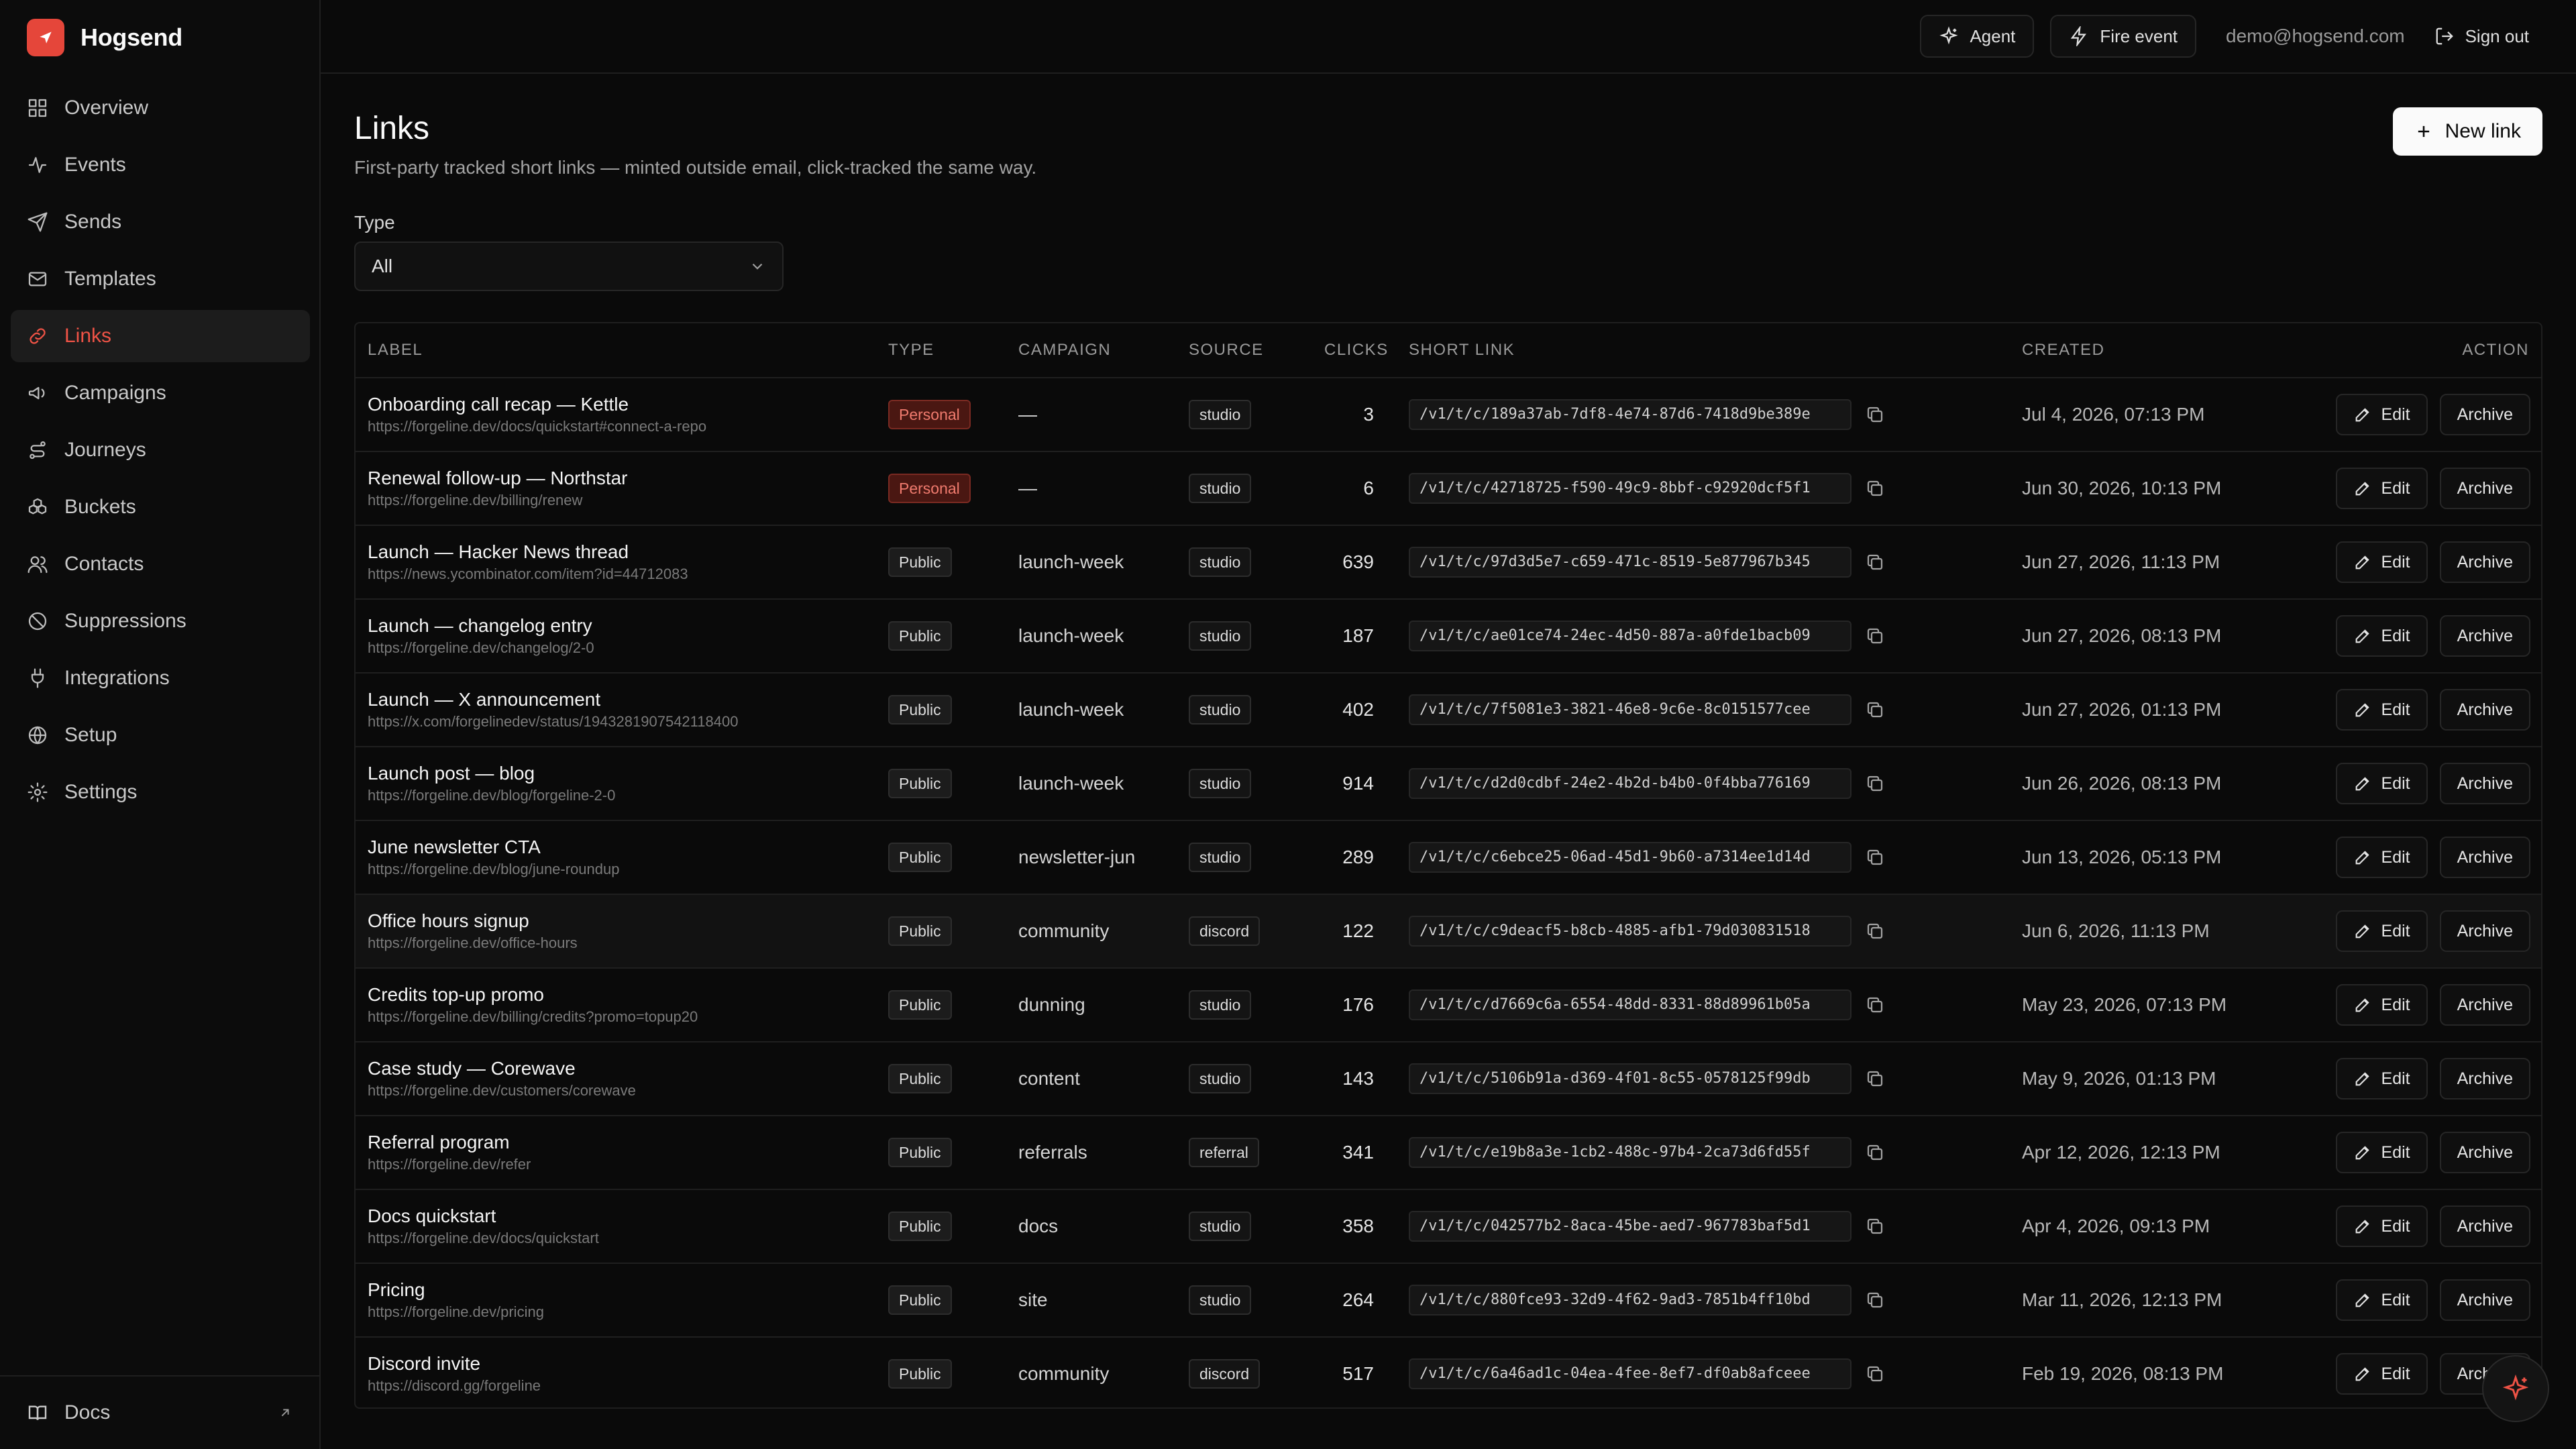 This screenshot has height=1449, width=2576. What do you see at coordinates (2481, 36) in the screenshot?
I see `sign-out-button: Sign out` at bounding box center [2481, 36].